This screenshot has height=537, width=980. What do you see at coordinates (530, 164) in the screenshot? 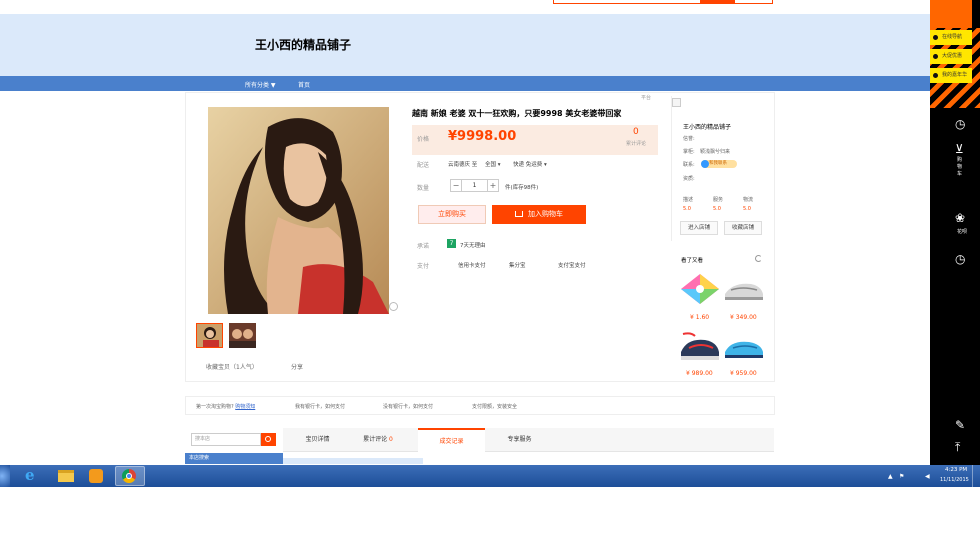
I see `delivery-fee-select: 快递 免运费 ▾` at bounding box center [530, 164].